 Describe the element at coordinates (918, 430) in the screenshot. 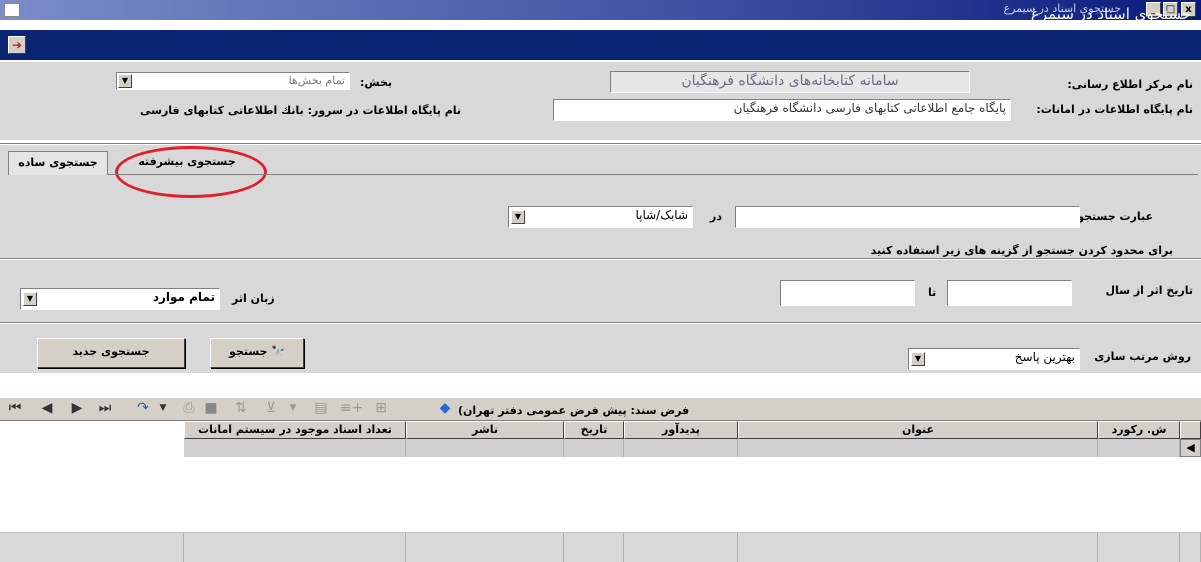

I see `grid-column-header: عنوان` at that location.